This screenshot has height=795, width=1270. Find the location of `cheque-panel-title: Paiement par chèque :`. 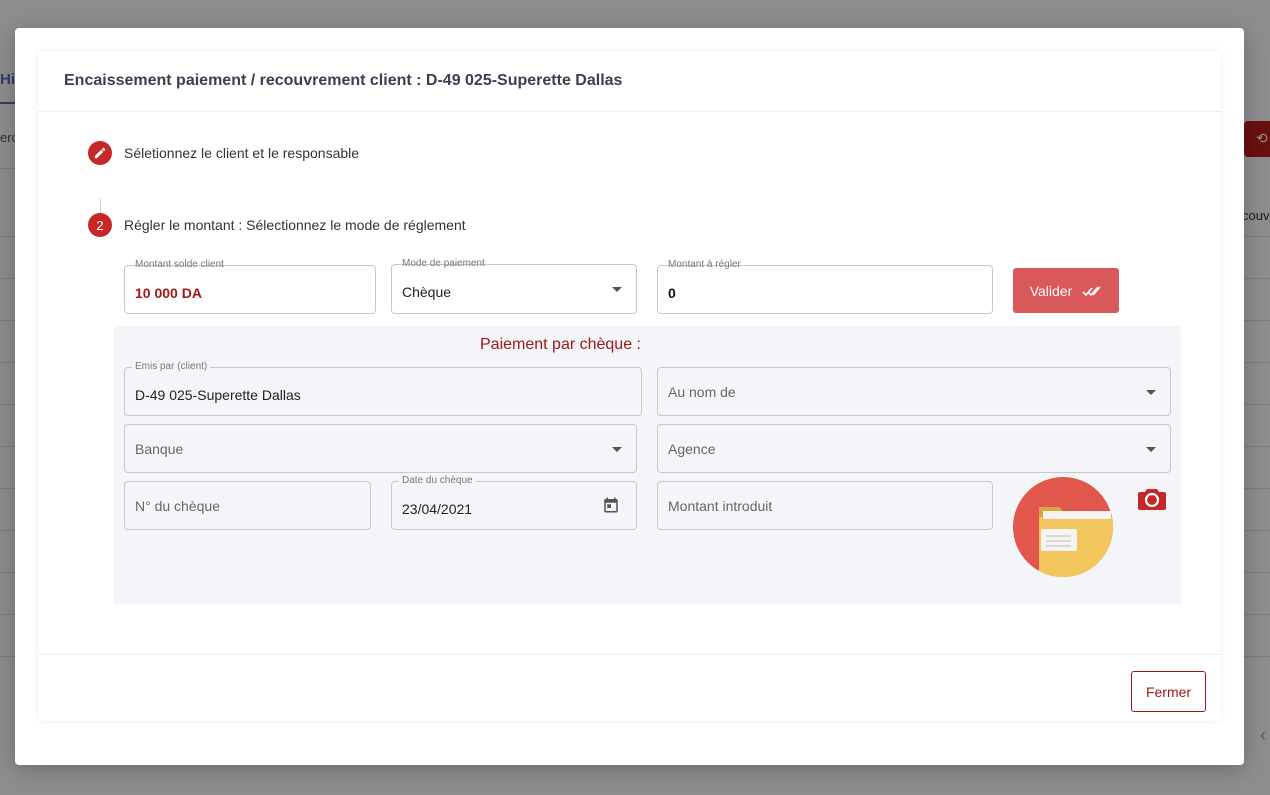

cheque-panel-title: Paiement par chèque : is located at coordinates (560, 344).